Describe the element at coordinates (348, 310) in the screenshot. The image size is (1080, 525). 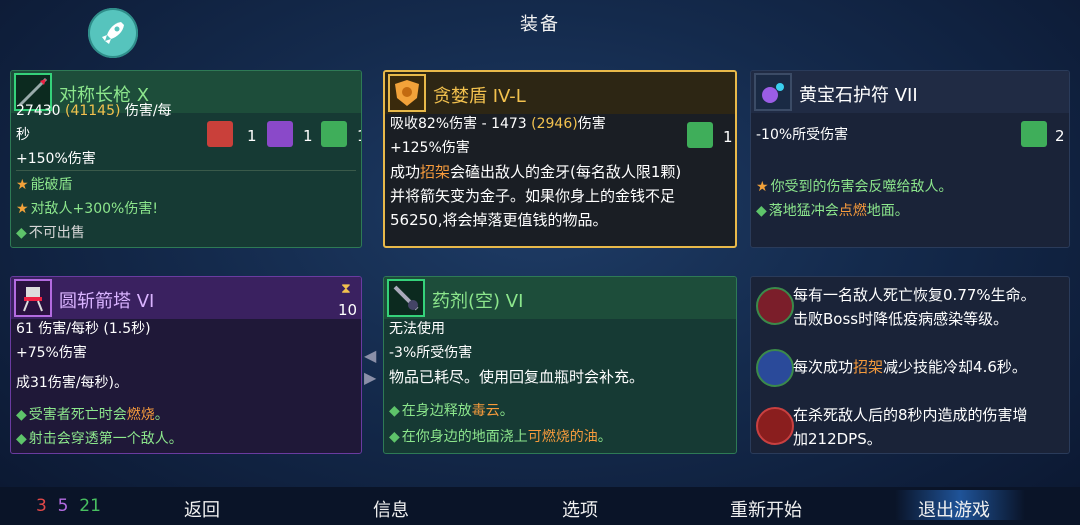
I see `turret-cooldown: 10` at that location.